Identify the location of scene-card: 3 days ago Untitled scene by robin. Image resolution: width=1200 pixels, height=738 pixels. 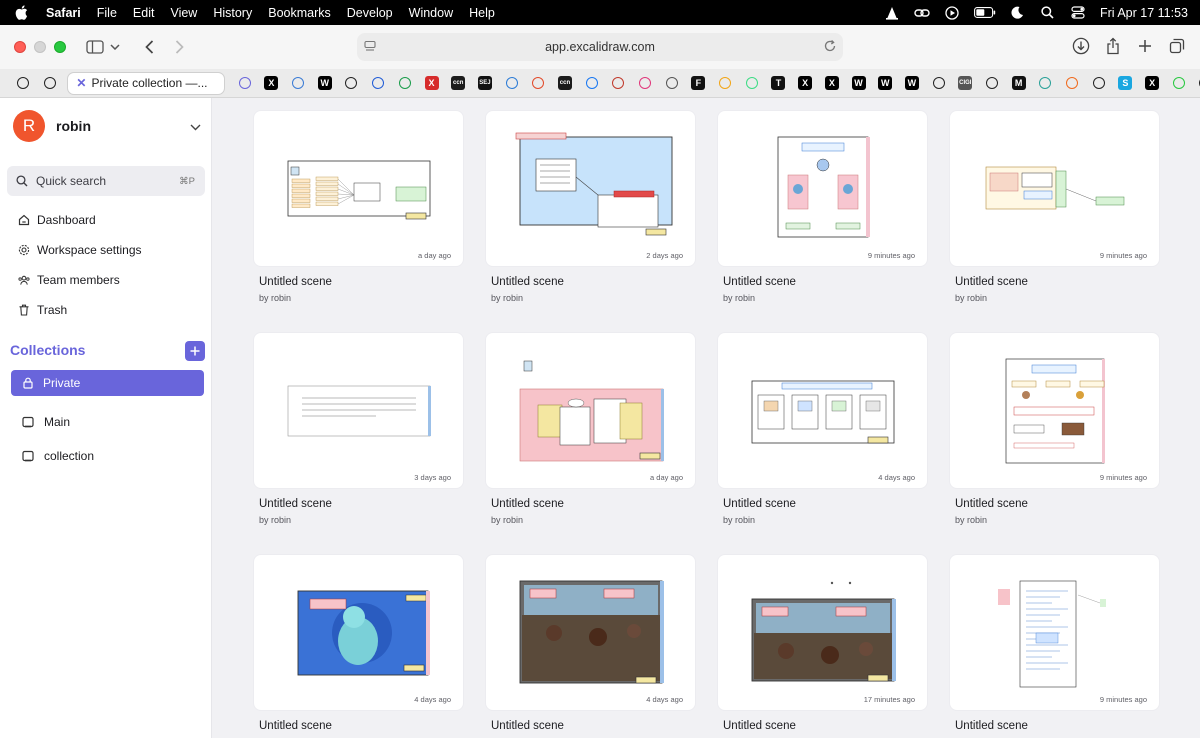
(358, 437).